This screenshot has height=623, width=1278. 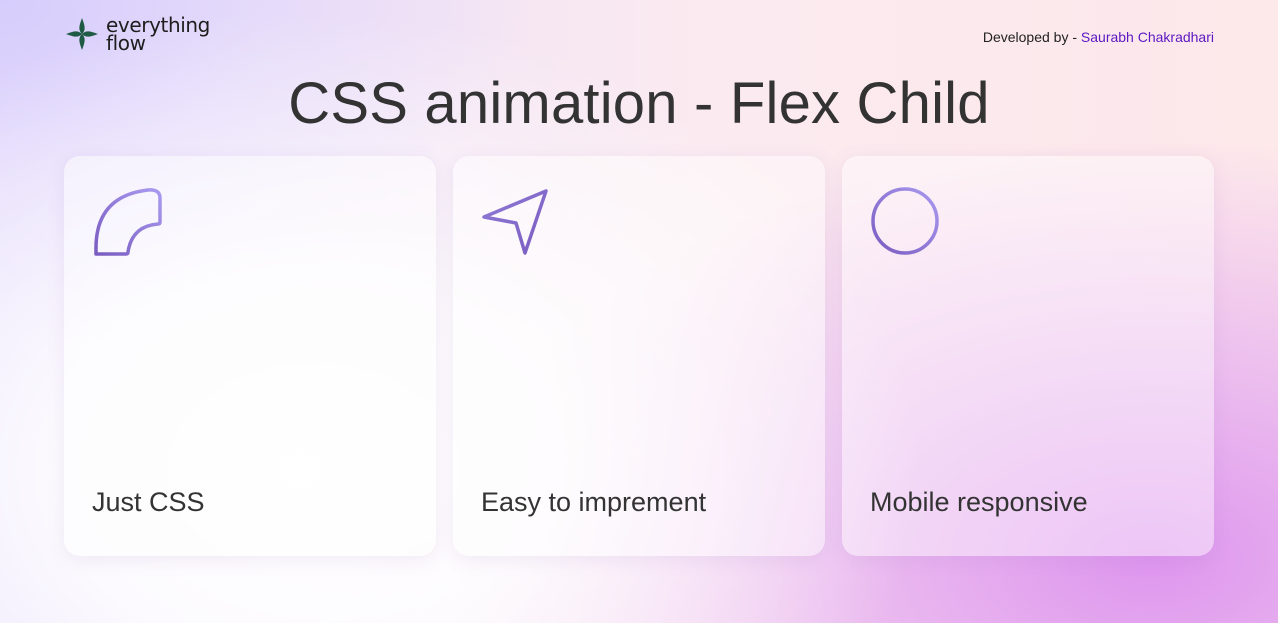 What do you see at coordinates (979, 502) in the screenshot?
I see `card-label: Mobile responsive` at bounding box center [979, 502].